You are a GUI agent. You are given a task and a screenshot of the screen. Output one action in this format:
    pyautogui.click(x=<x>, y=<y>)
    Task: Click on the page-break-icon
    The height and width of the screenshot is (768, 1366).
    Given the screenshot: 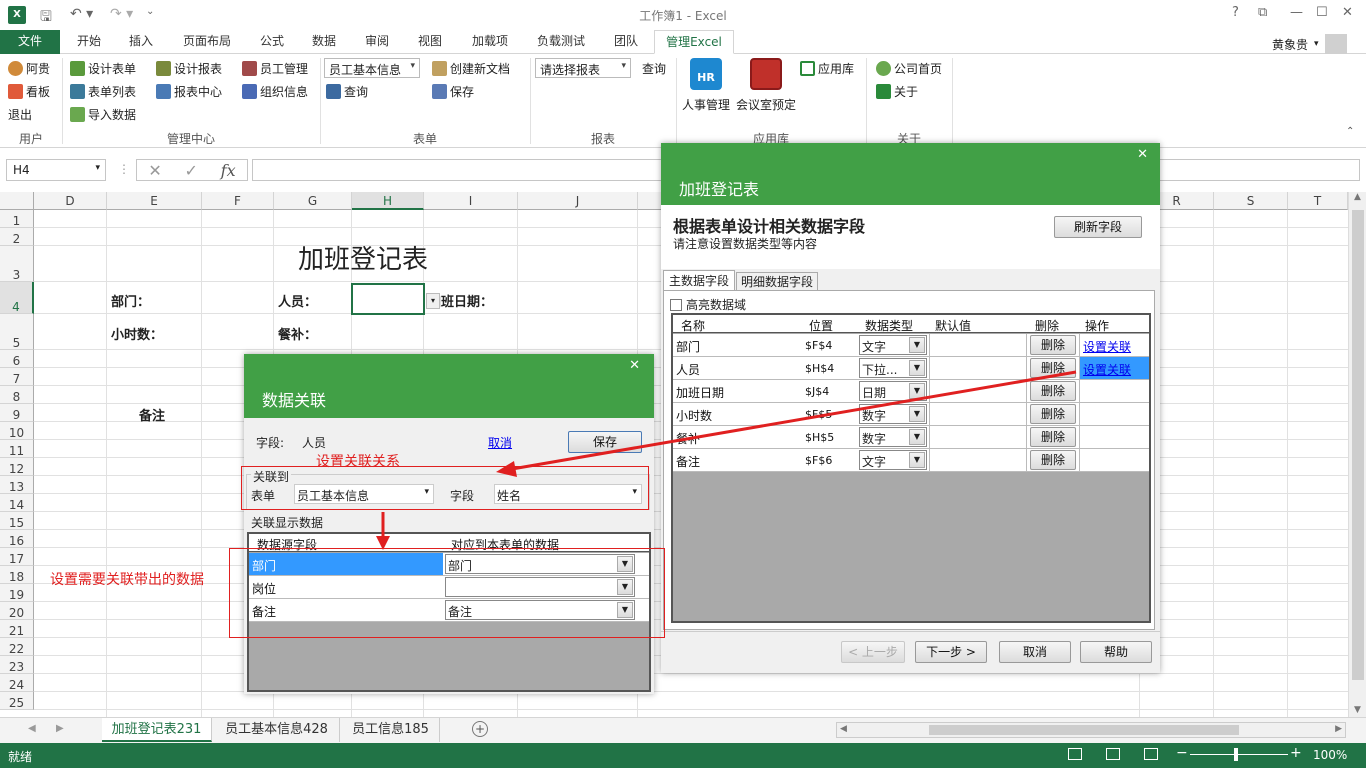 What is the action you would take?
    pyautogui.click(x=1151, y=754)
    